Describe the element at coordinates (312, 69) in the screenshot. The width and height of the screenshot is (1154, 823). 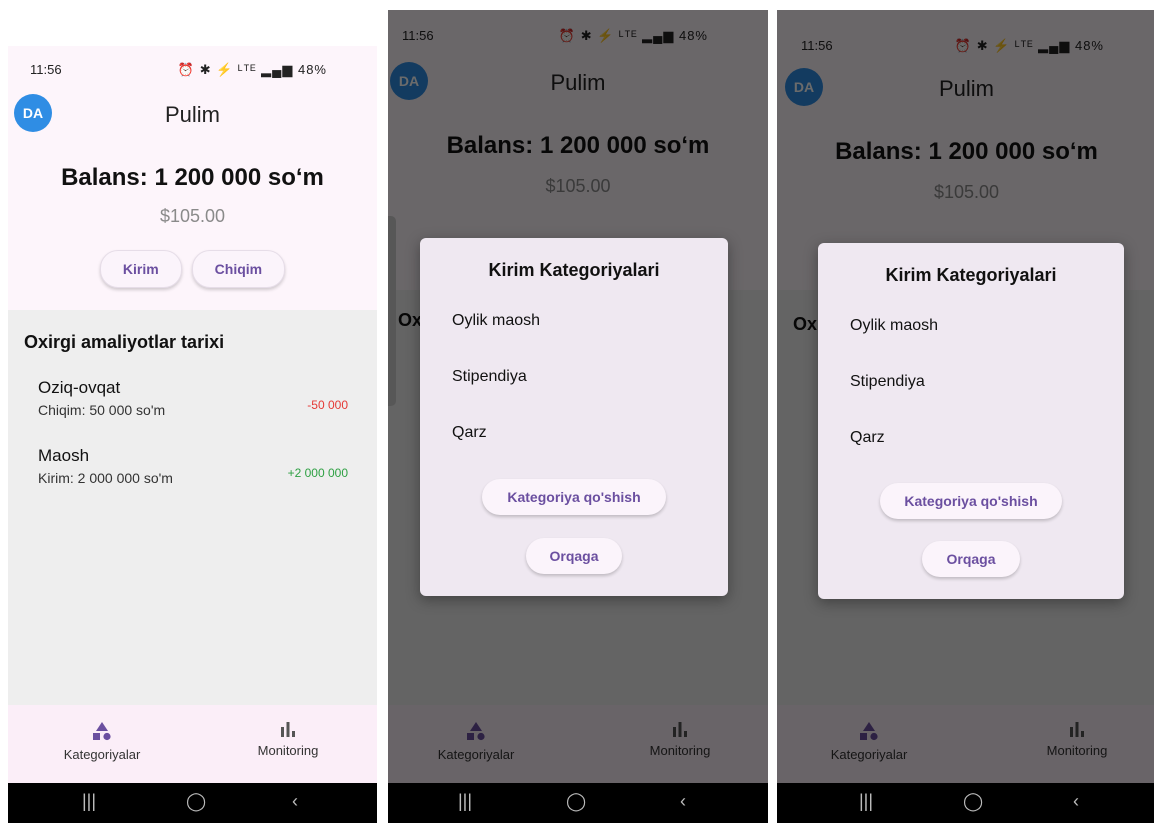
I see `battery-level: 48%` at that location.